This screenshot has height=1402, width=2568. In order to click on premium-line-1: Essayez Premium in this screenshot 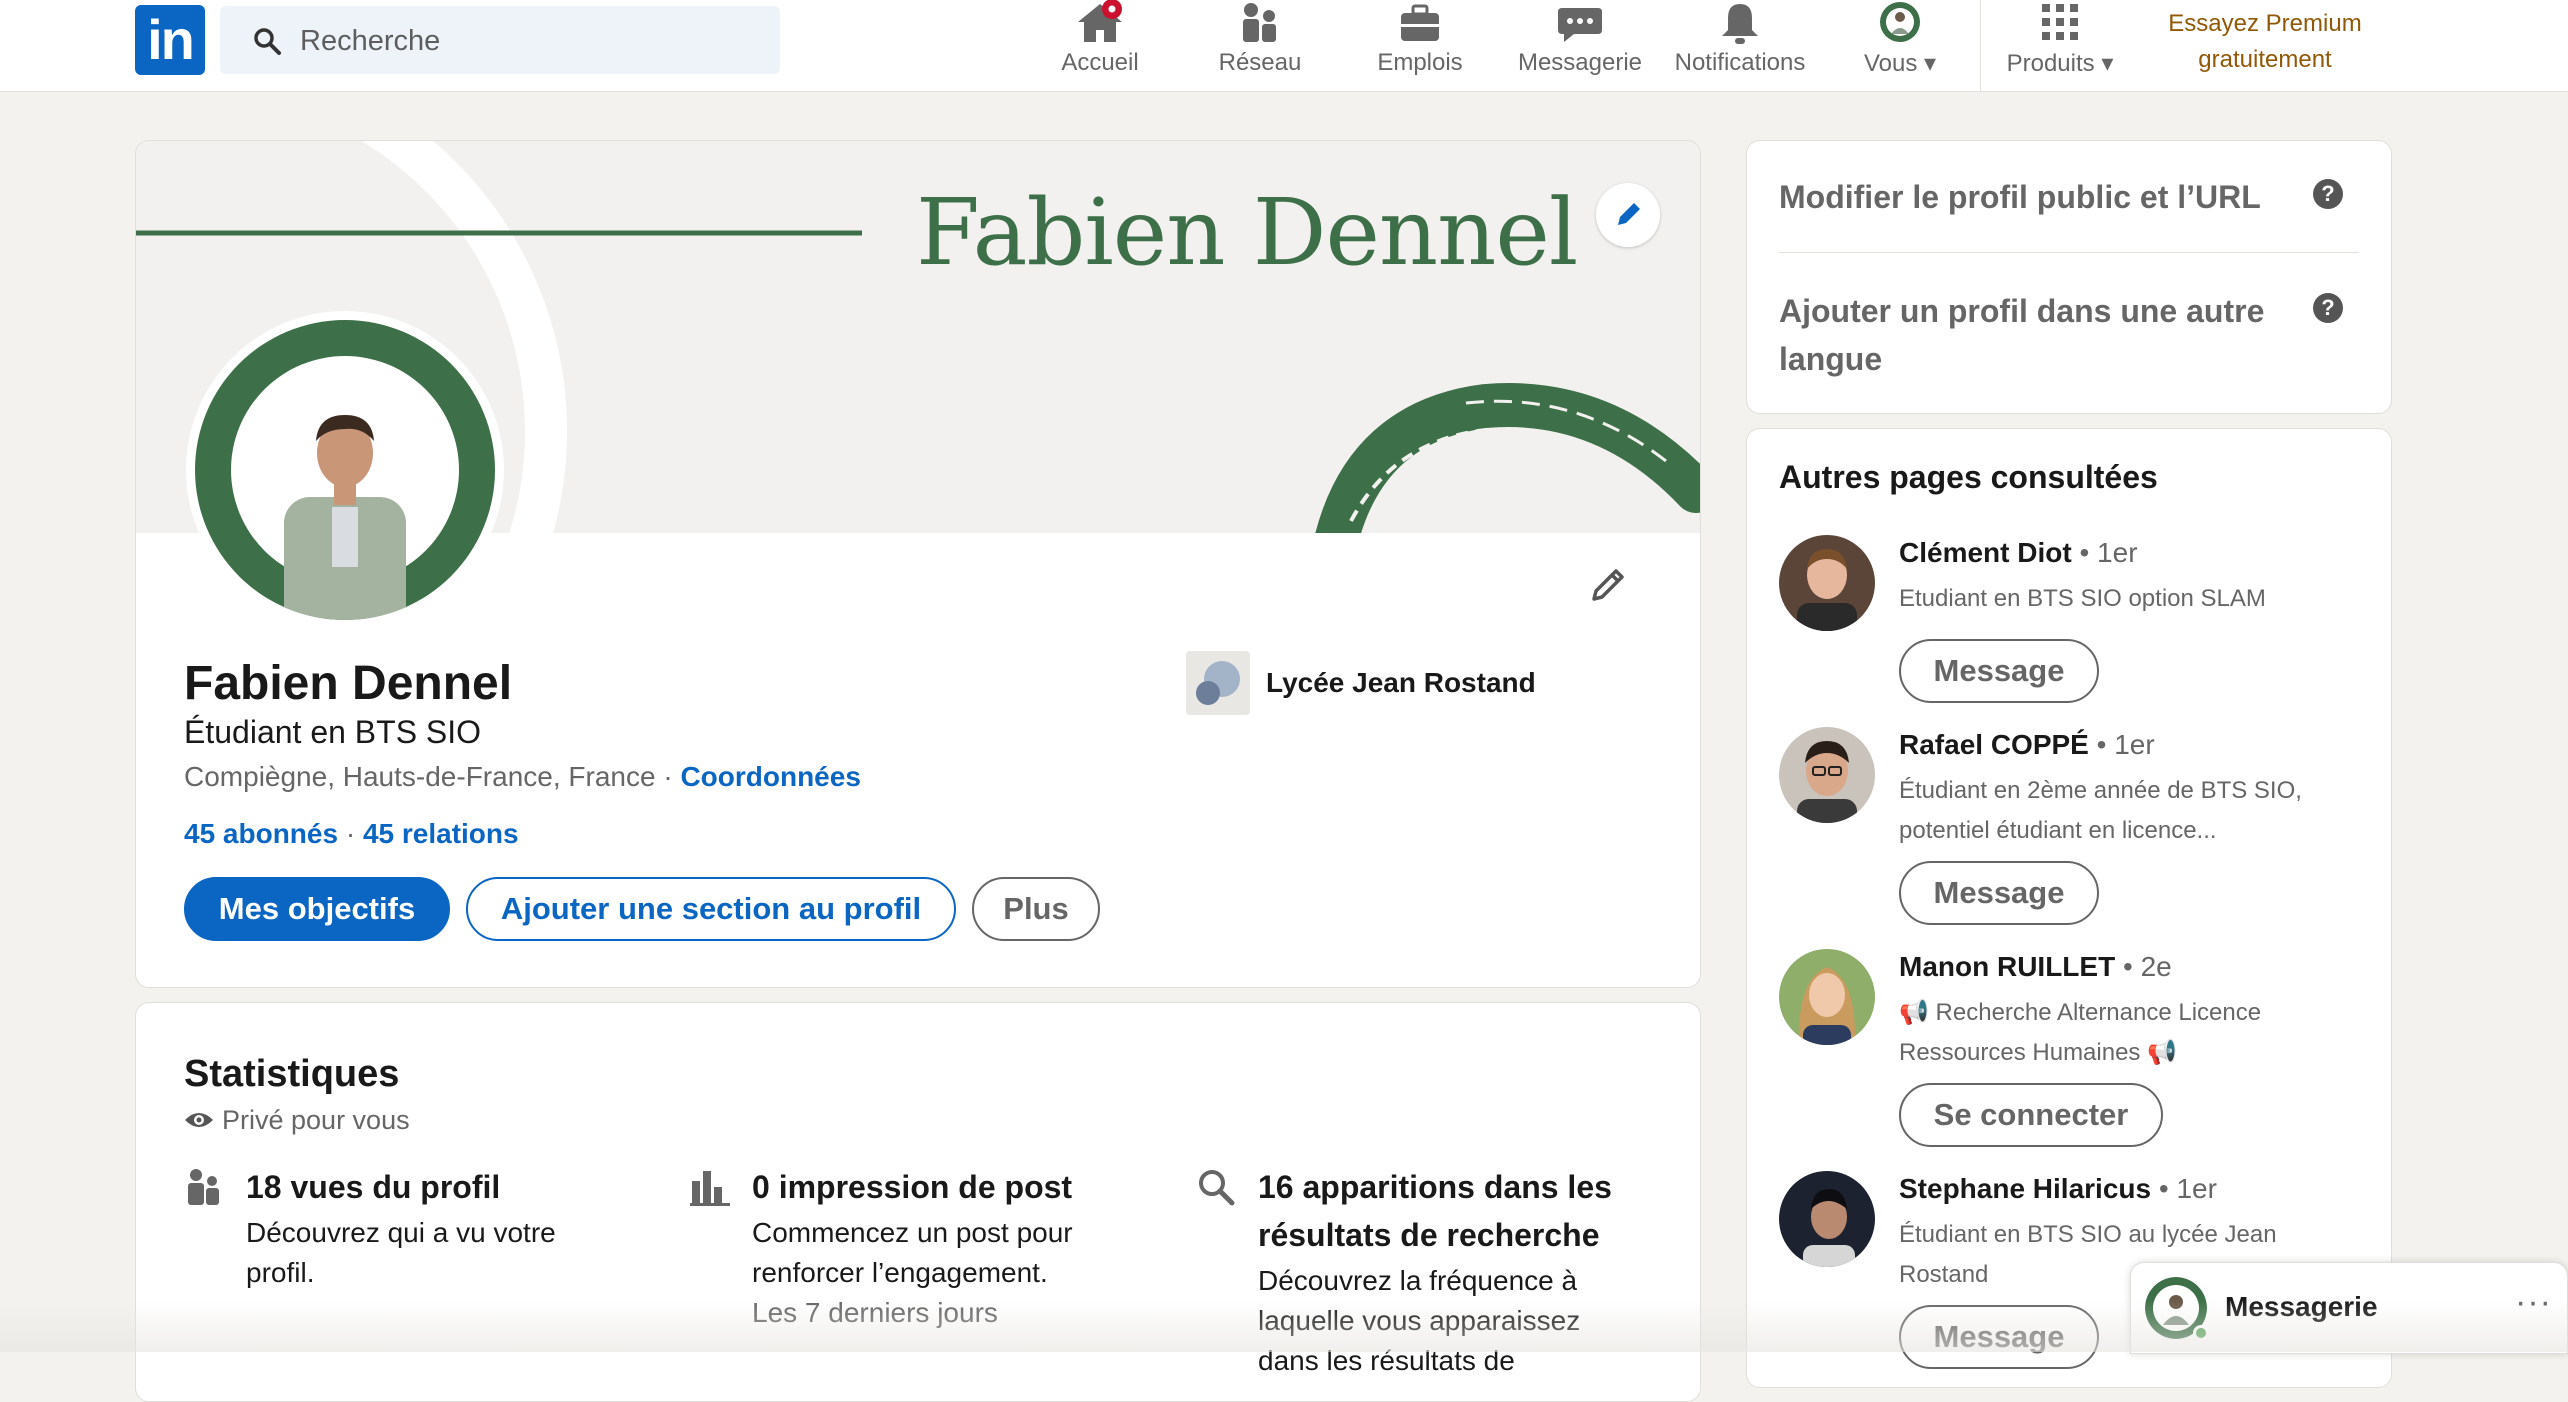, I will do `click(2265, 23)`.